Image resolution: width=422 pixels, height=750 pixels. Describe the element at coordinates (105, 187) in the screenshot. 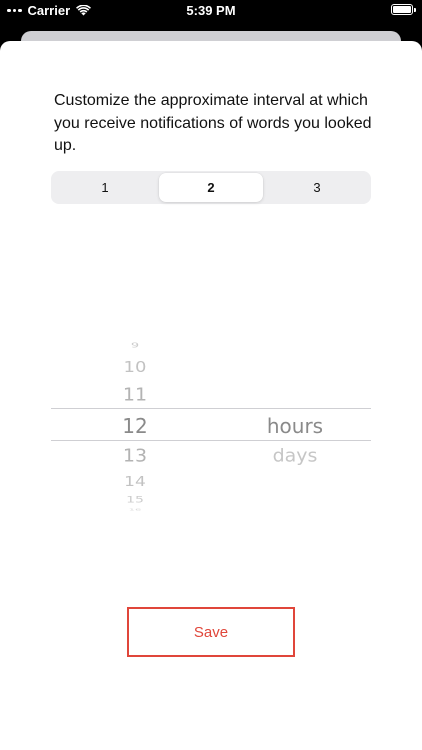

I see `segment-1: 1` at that location.